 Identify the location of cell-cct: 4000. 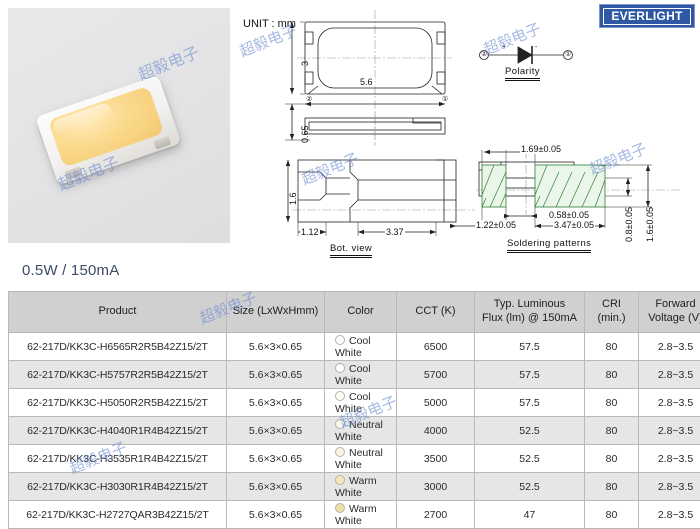
(436, 431).